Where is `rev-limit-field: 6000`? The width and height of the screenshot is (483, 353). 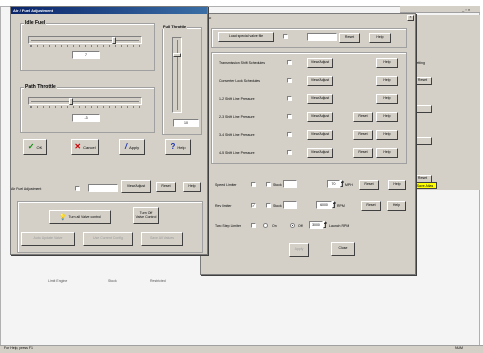
rev-limit-field: 6000 is located at coordinates (324, 205).